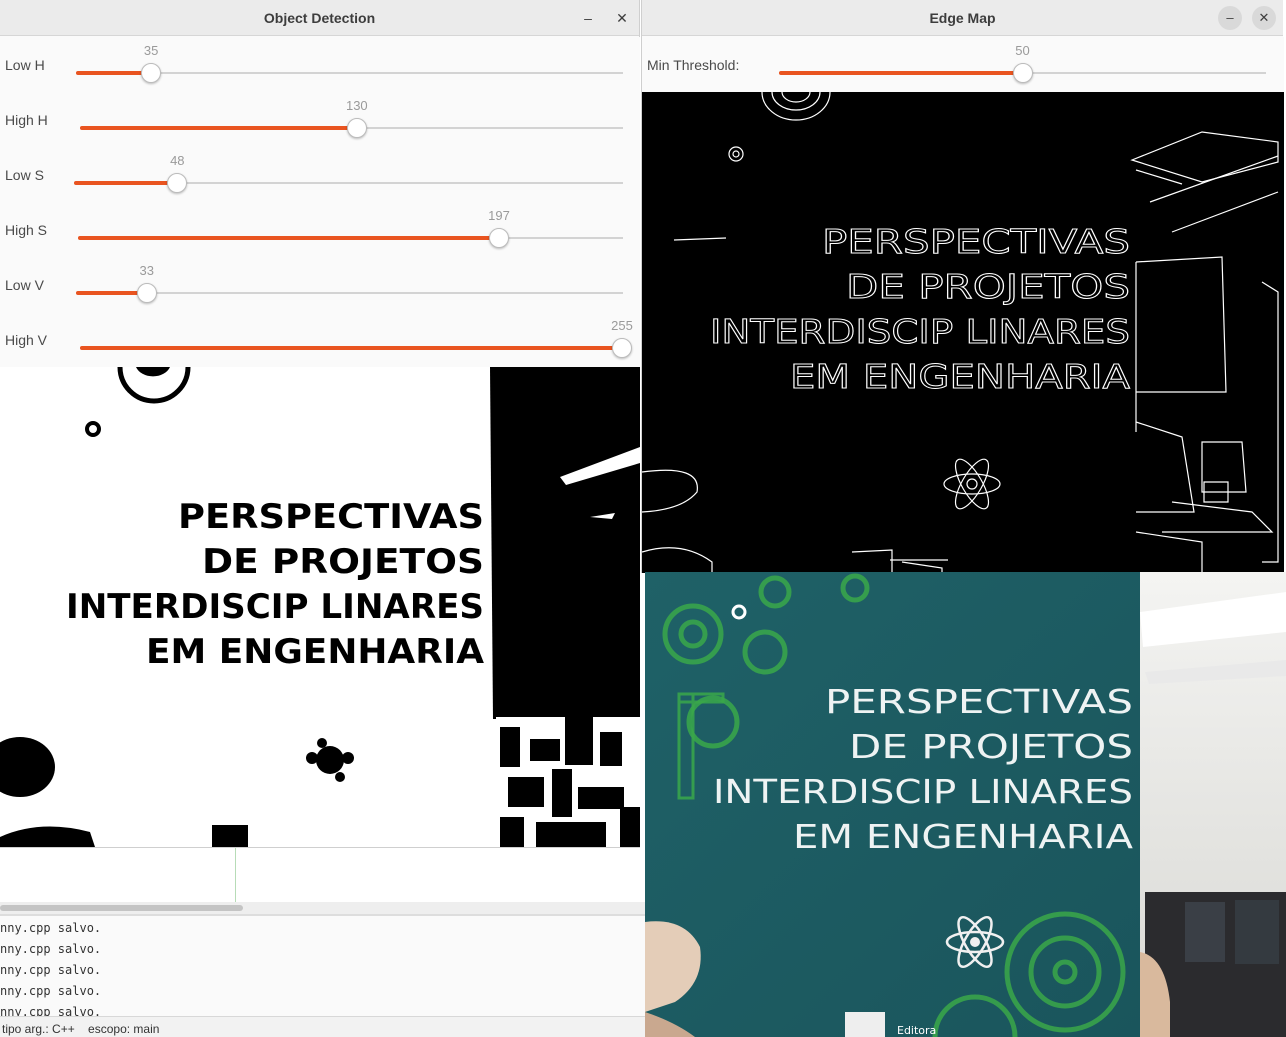  I want to click on edge-map-titlebar: Edge Map – ✕, so click(962, 18).